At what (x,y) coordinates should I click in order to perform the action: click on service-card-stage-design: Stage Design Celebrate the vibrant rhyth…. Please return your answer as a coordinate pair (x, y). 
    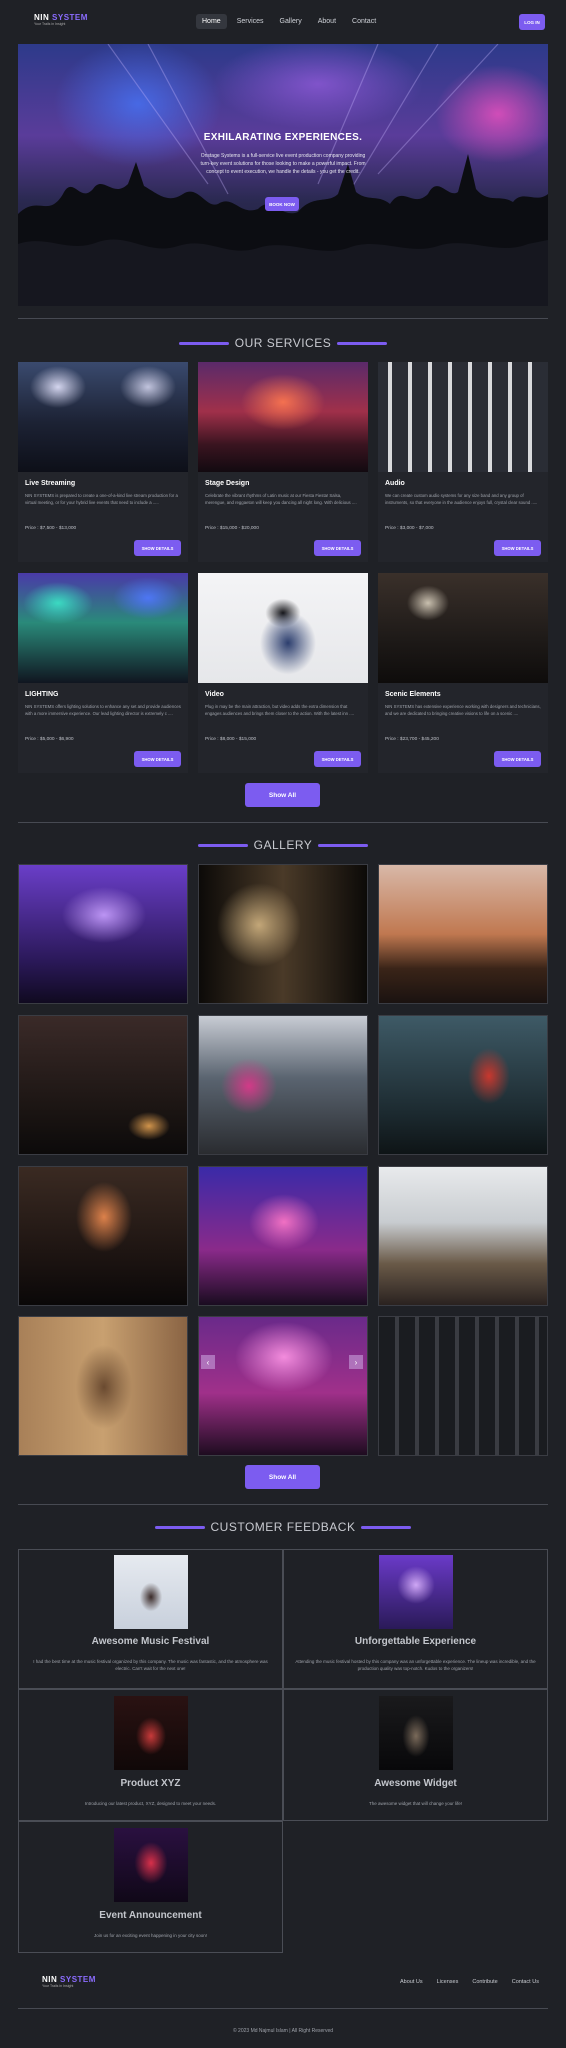
    Looking at the image, I should click on (283, 462).